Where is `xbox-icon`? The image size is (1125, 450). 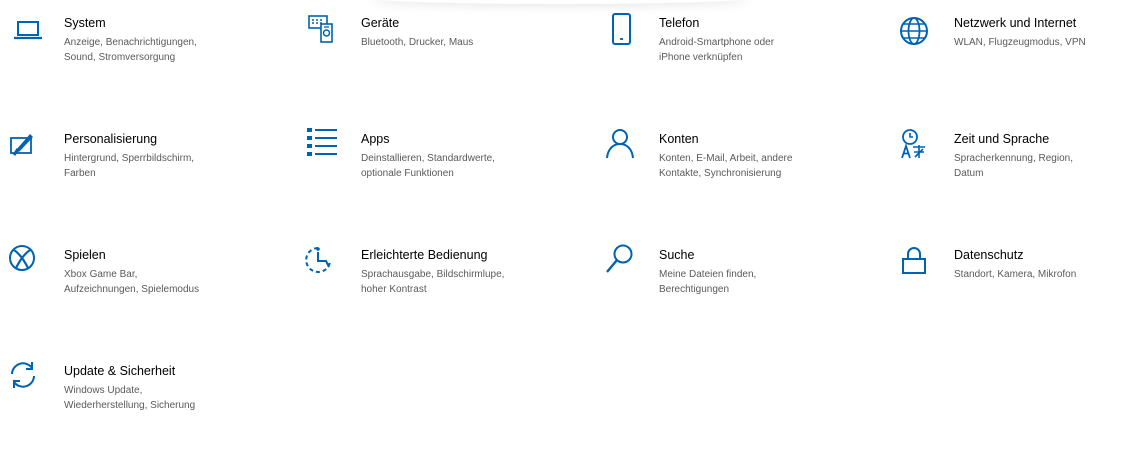
xbox-icon is located at coordinates (28, 264).